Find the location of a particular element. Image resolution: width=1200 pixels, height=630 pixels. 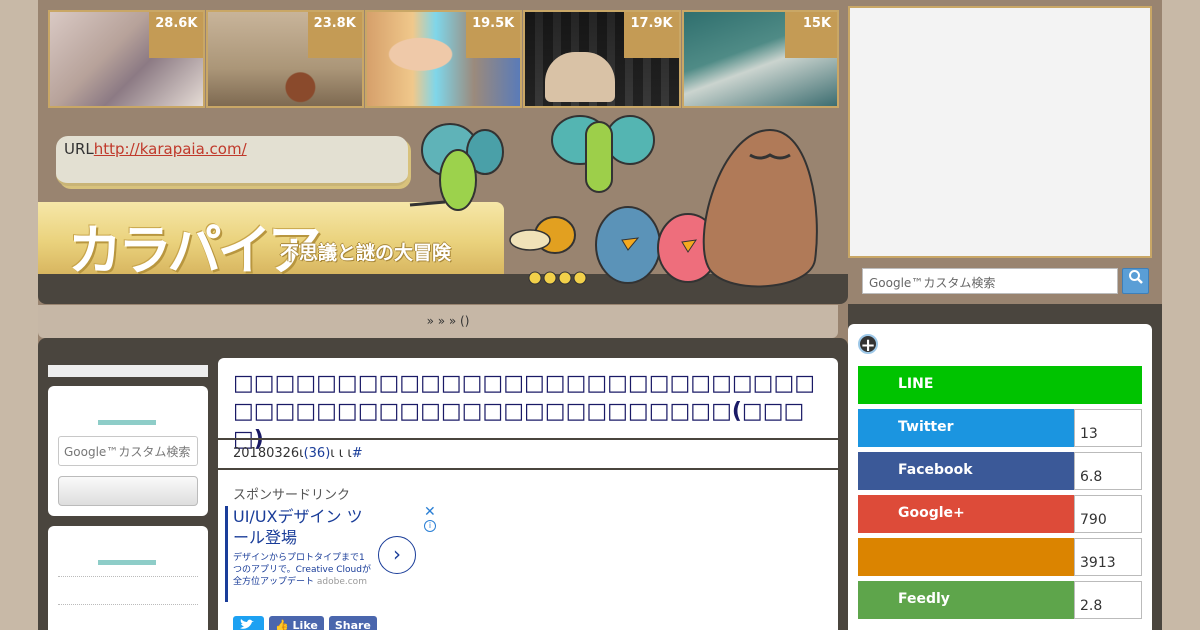

share-label: Feedly is located at coordinates (966, 600).